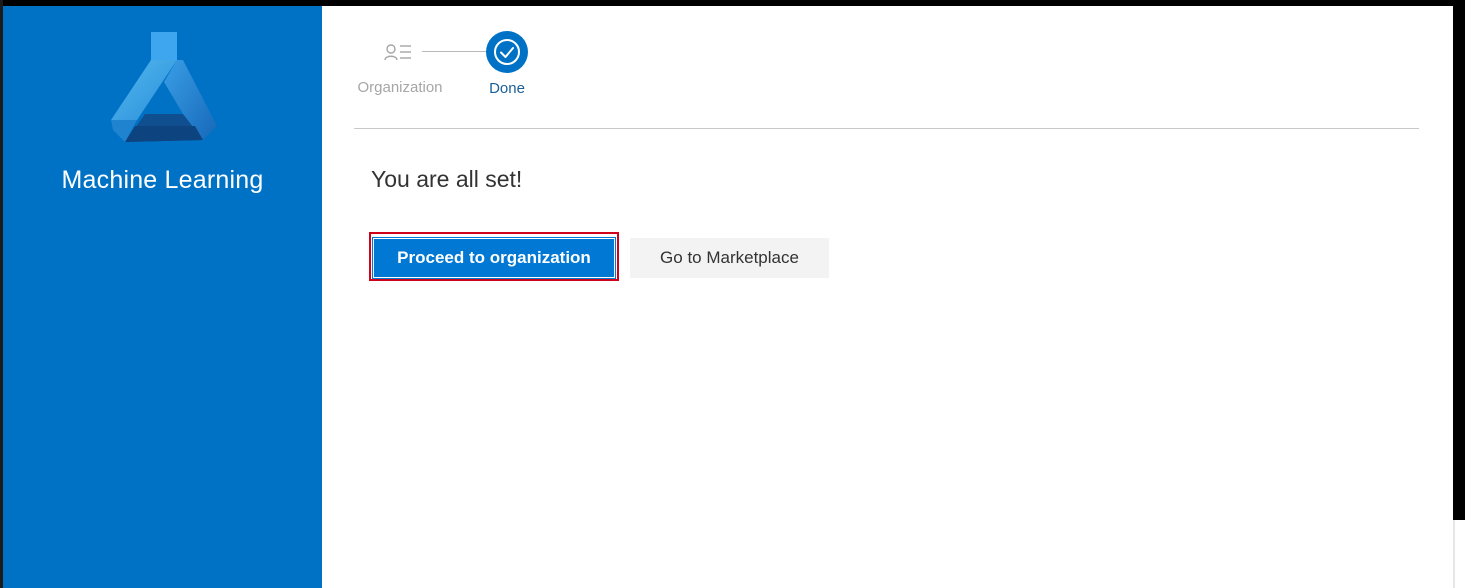  What do you see at coordinates (886, 128) in the screenshot?
I see `divider` at bounding box center [886, 128].